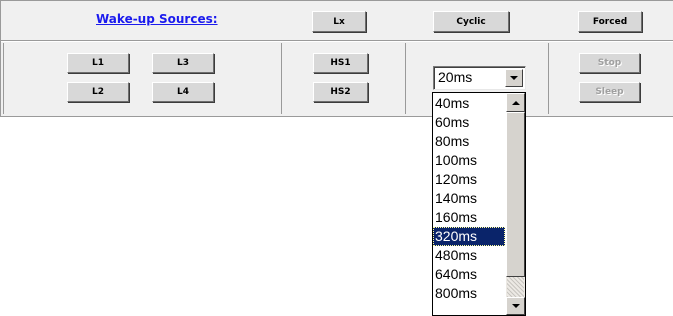 This screenshot has height=316, width=673. What do you see at coordinates (336, 41) in the screenshot?
I see `row-divider-highlight` at bounding box center [336, 41].